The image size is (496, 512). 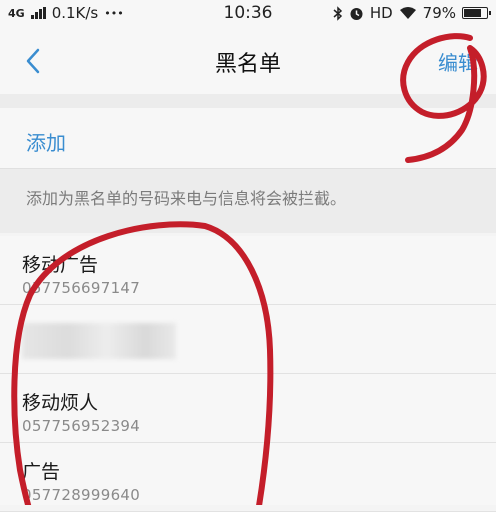 What do you see at coordinates (81, 426) in the screenshot?
I see `phone-number: 057756952394` at bounding box center [81, 426].